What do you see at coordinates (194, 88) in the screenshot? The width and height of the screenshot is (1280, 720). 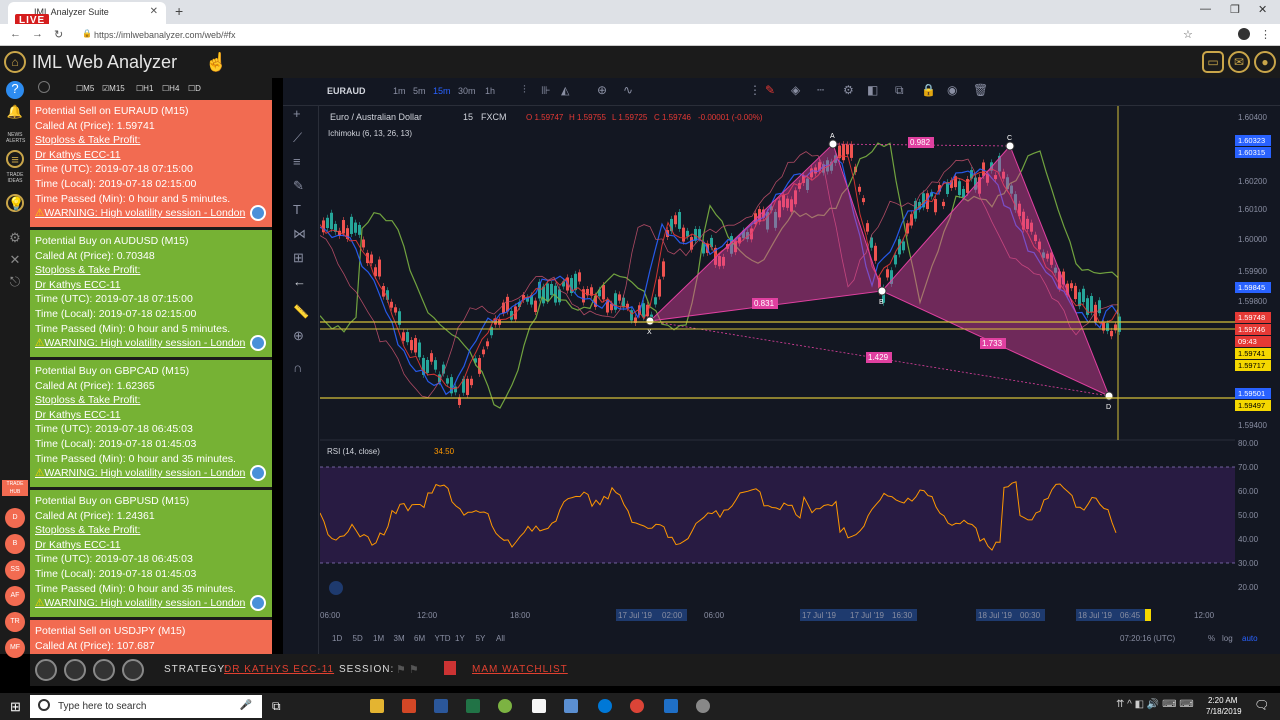 I see `tf-d: ☐D` at bounding box center [194, 88].